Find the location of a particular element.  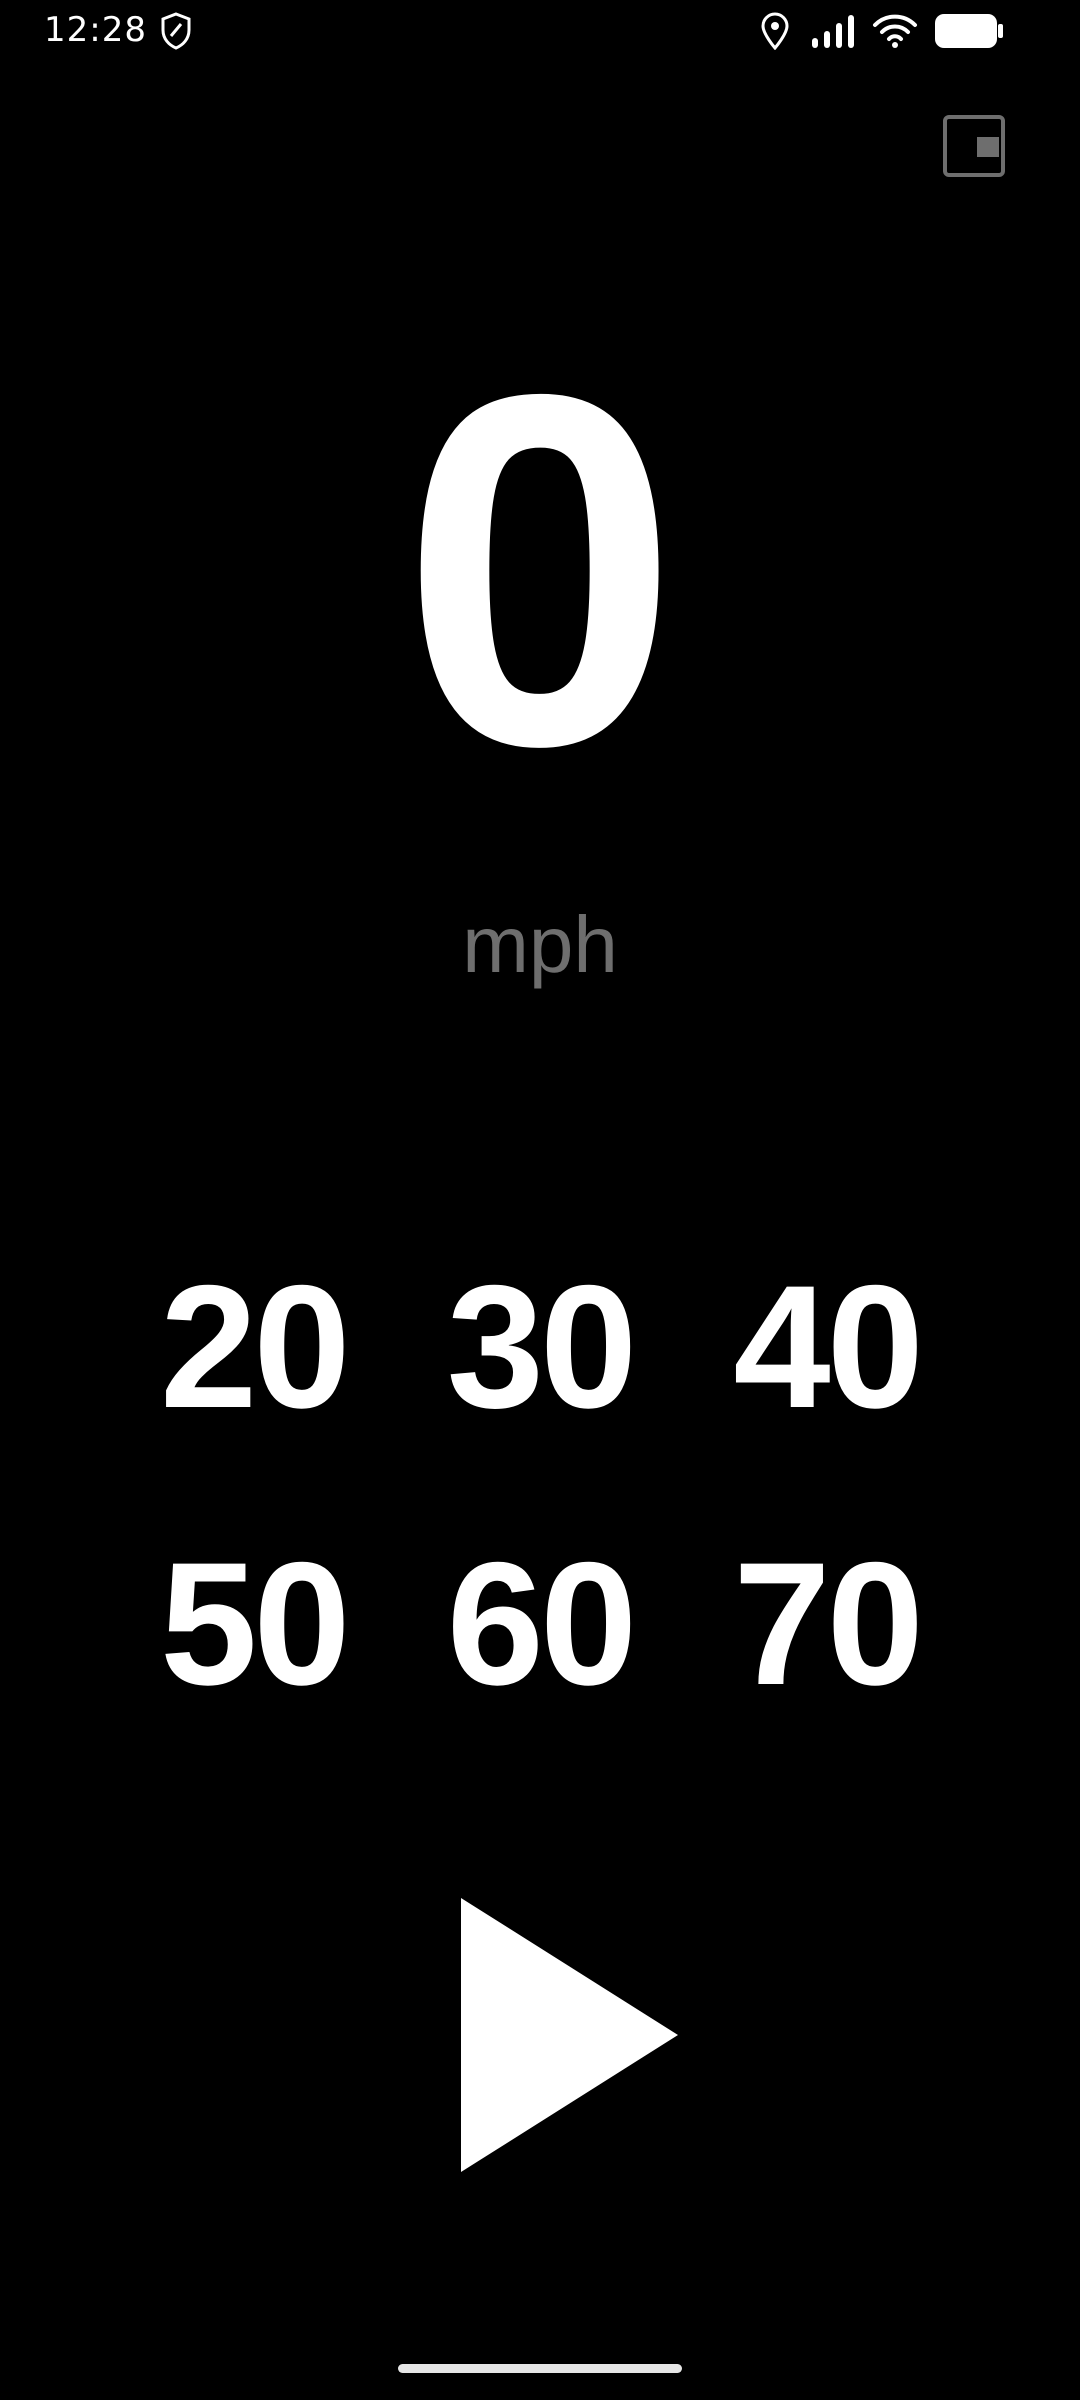

play-icon is located at coordinates (569, 2035).